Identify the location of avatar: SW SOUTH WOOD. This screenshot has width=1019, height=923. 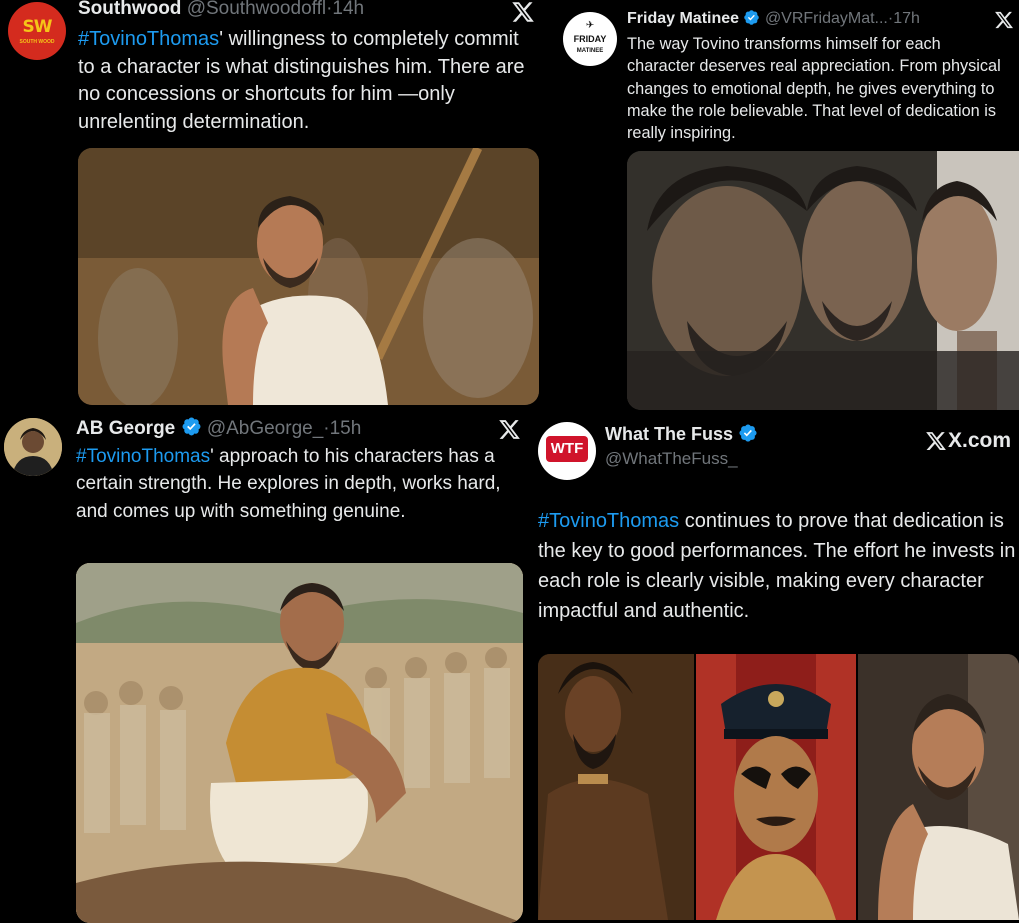
(37, 31).